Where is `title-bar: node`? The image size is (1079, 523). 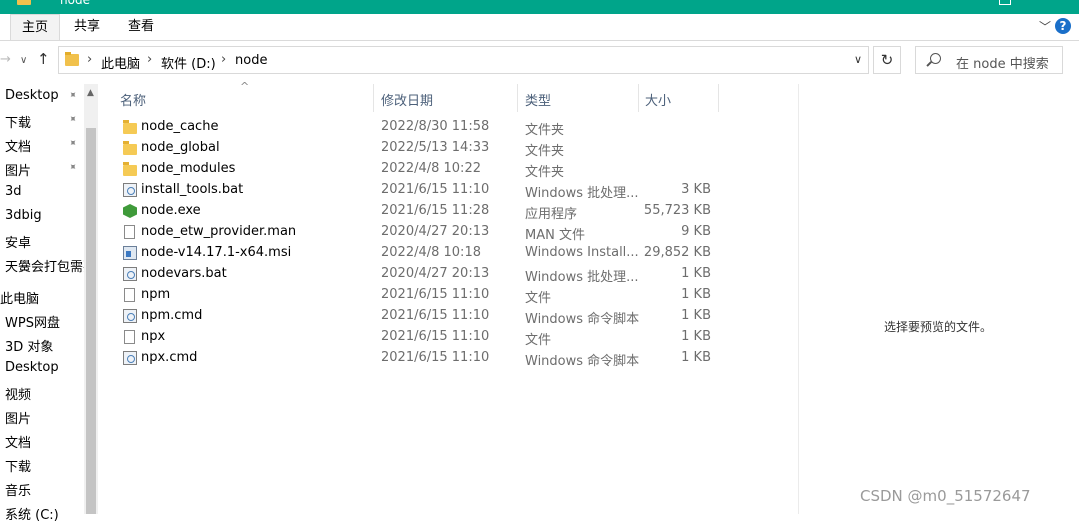 title-bar: node is located at coordinates (539, 7).